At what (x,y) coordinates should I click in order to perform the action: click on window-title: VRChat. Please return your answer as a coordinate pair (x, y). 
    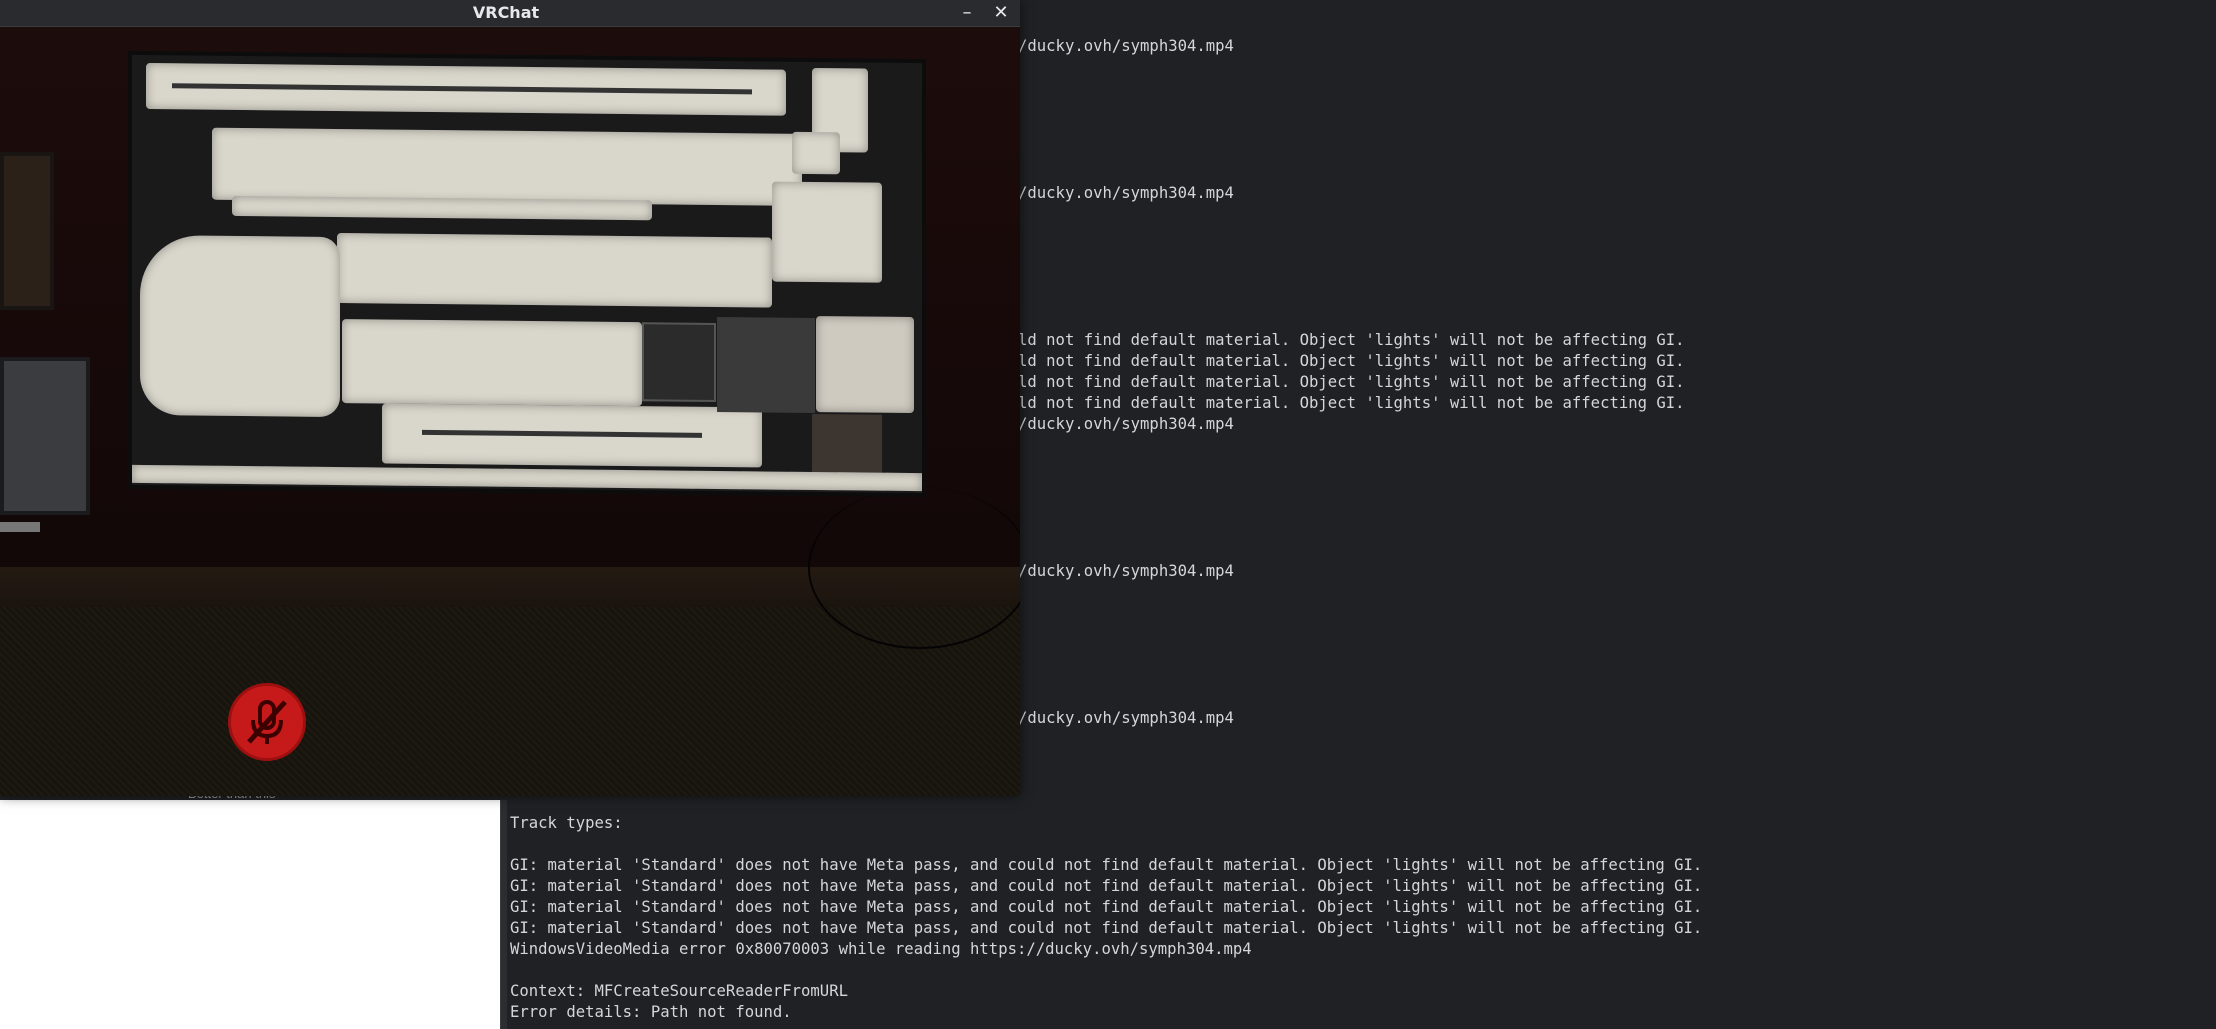
    Looking at the image, I should click on (506, 12).